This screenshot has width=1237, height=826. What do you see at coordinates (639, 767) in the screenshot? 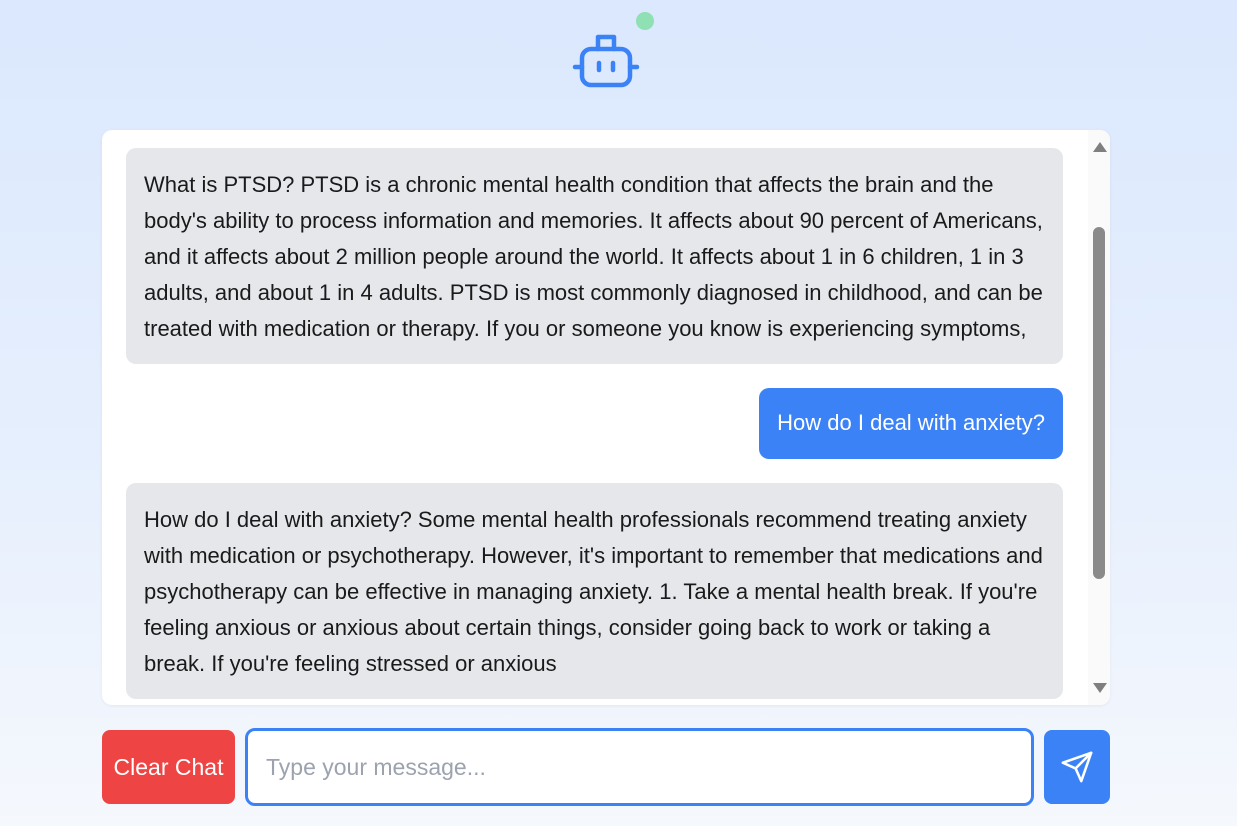
I see `message-input` at bounding box center [639, 767].